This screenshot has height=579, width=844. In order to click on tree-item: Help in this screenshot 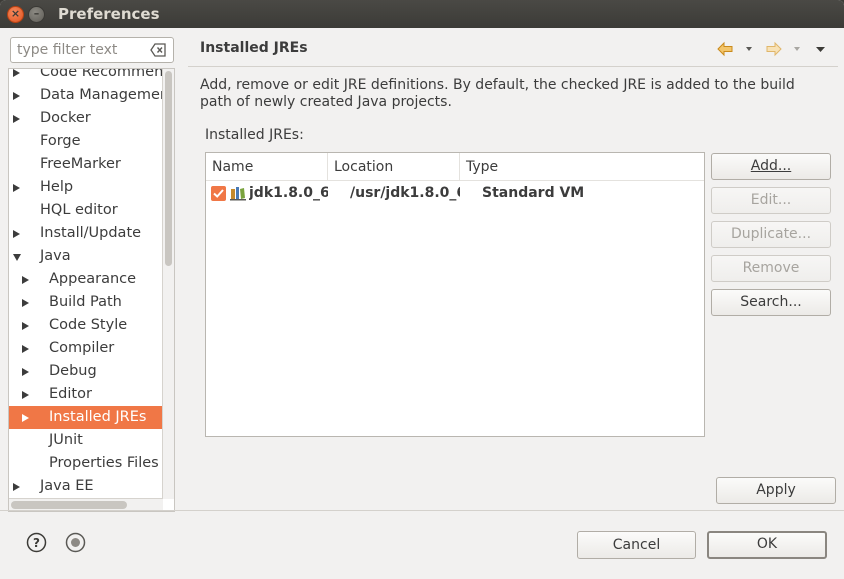, I will do `click(86, 187)`.